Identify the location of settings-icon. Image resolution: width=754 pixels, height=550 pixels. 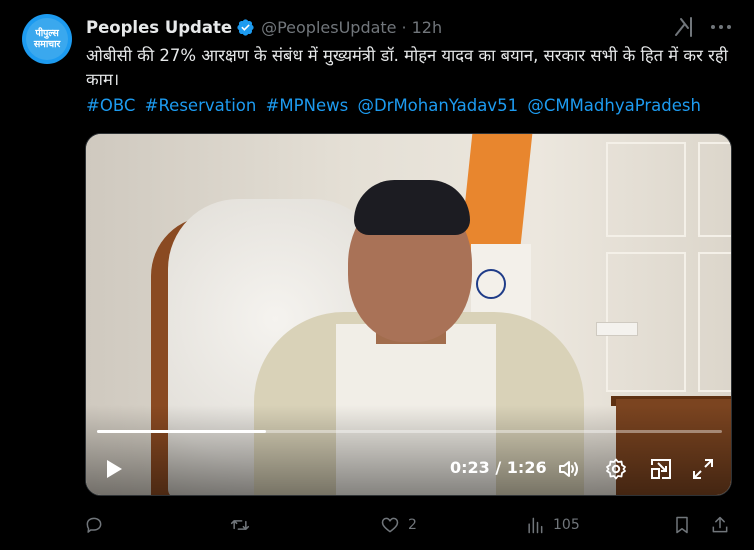
(616, 469).